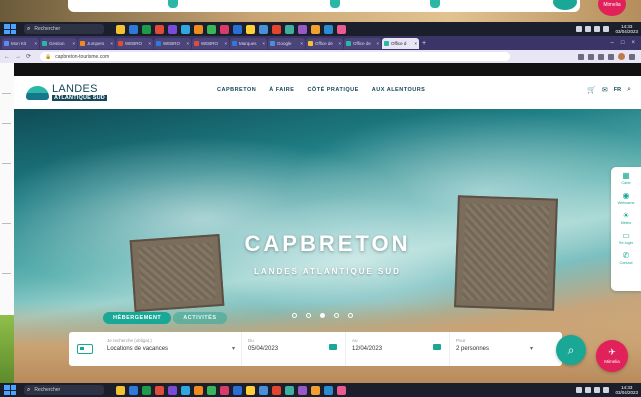 The image size is (641, 397). I want to click on new-tab-plus-icon: +, so click(424, 43).